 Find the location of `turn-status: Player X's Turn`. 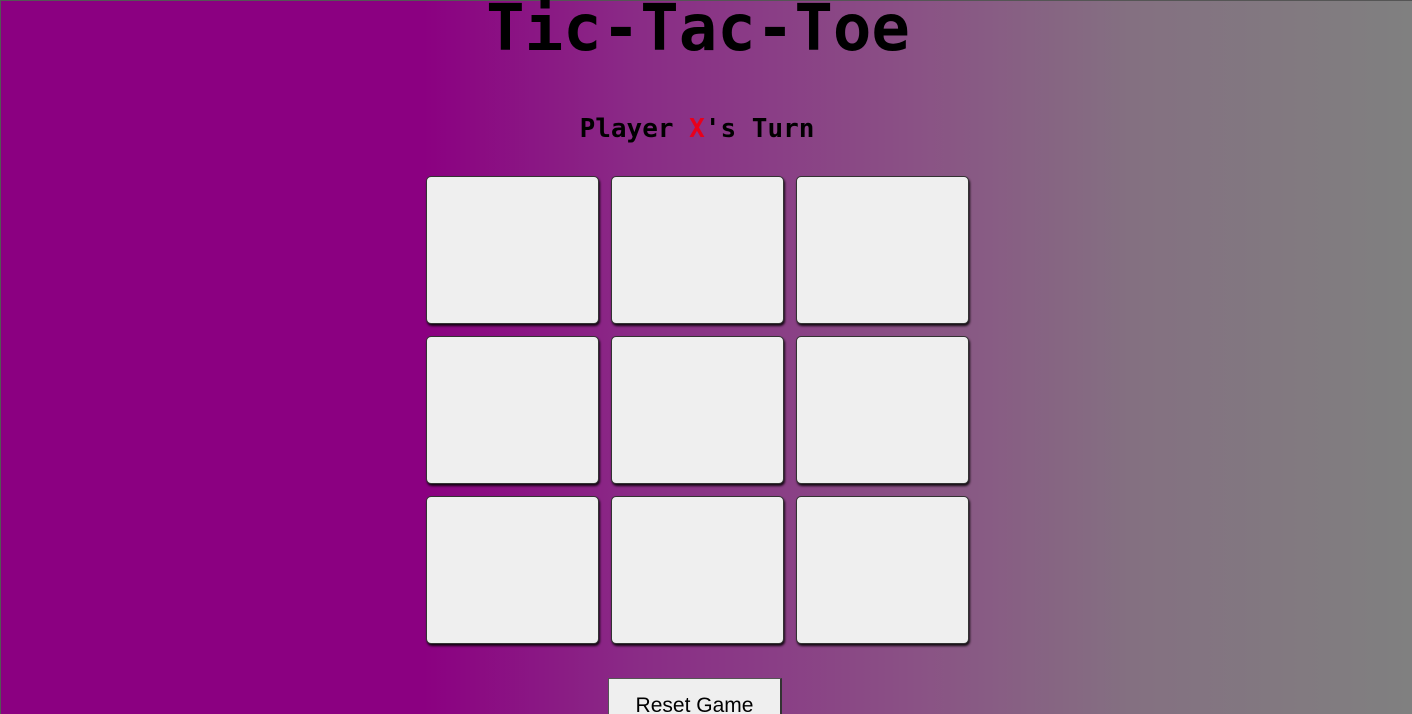

turn-status: Player X's Turn is located at coordinates (697, 129).